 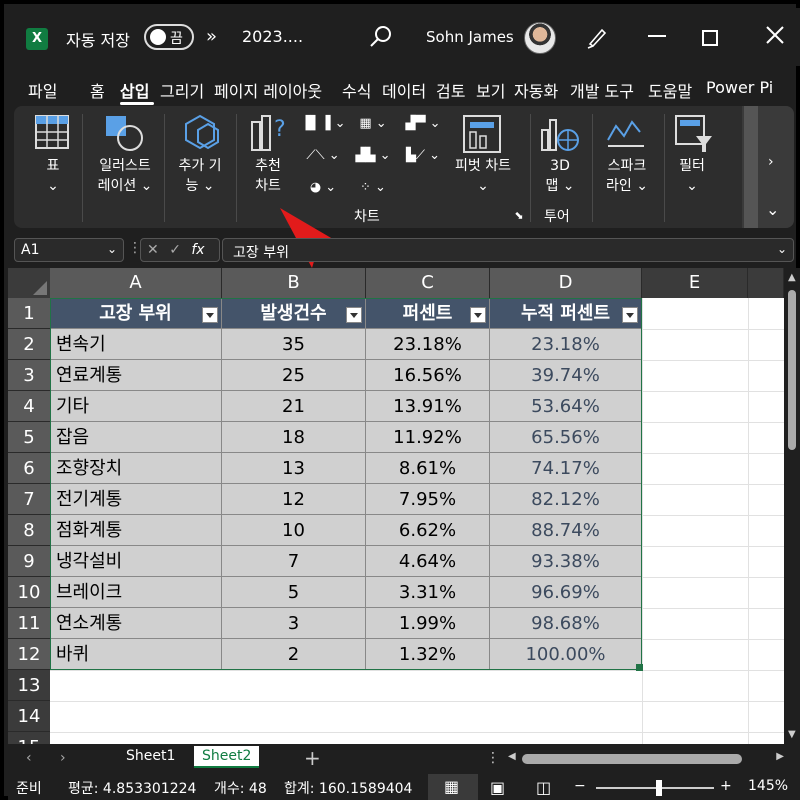 What do you see at coordinates (423, 124) in the screenshot?
I see `waterfall-chart-button: ▟▀ ⌄` at bounding box center [423, 124].